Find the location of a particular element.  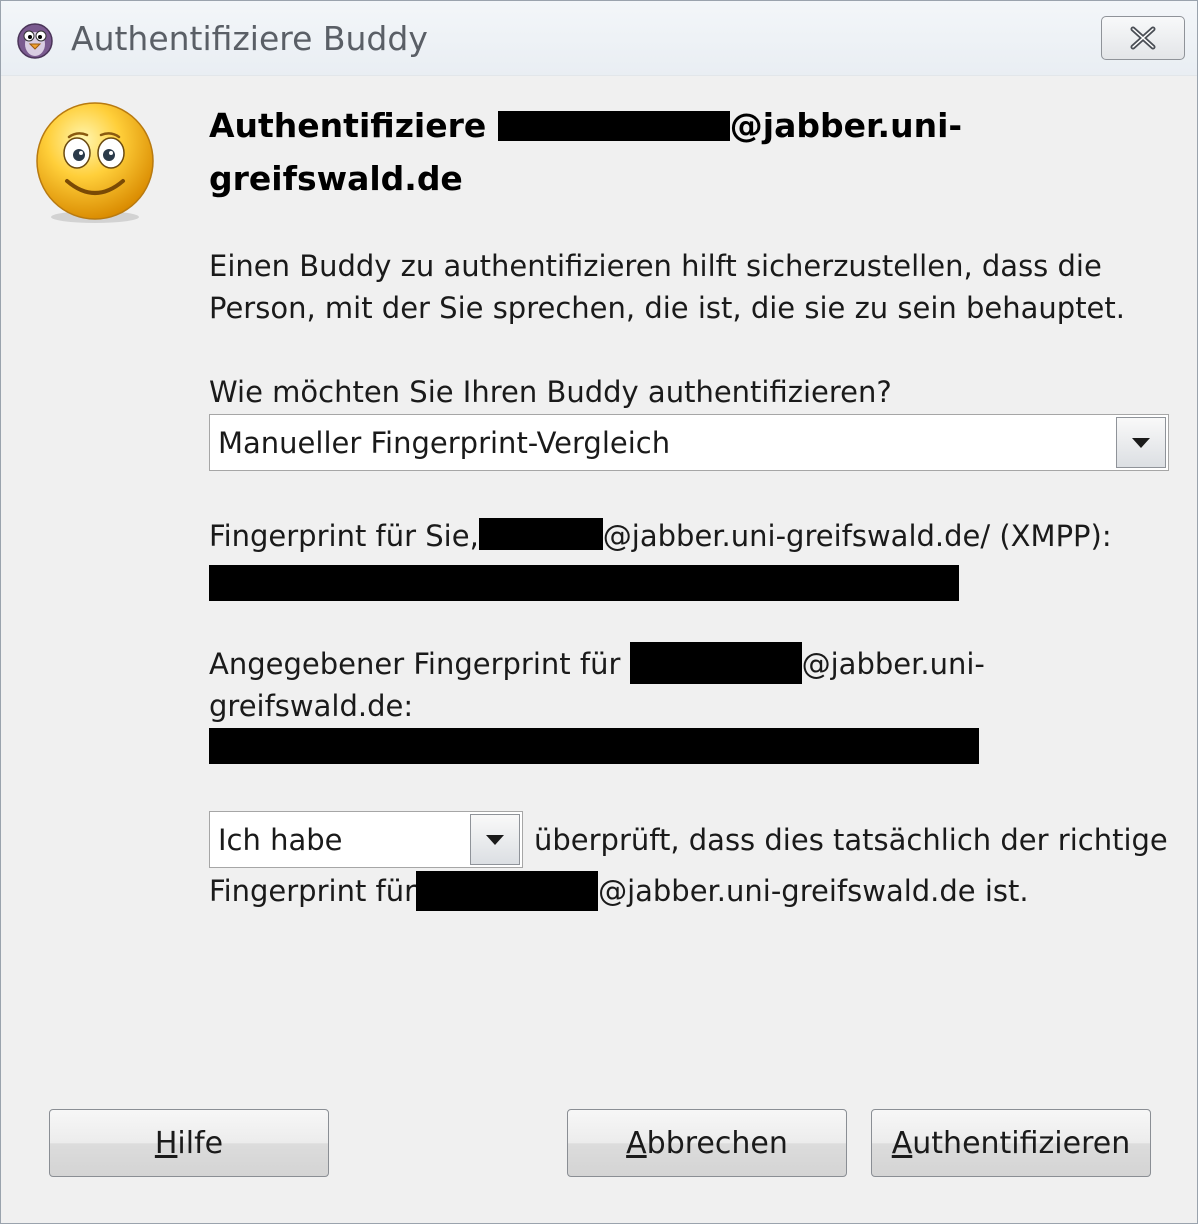

help-label: ilfe is located at coordinates (200, 1143).